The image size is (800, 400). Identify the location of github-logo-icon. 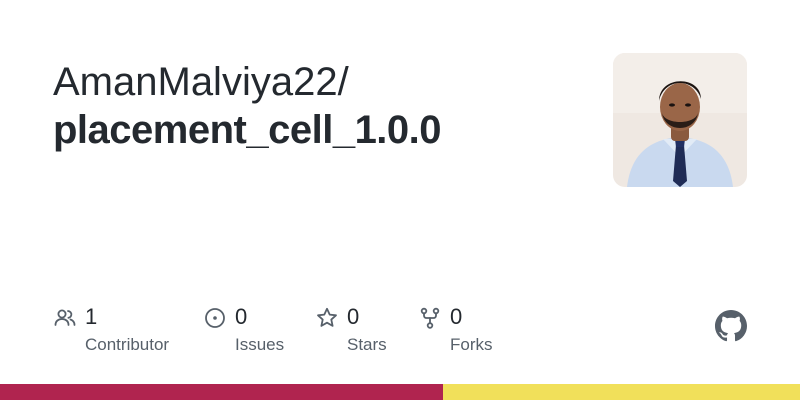
(731, 326).